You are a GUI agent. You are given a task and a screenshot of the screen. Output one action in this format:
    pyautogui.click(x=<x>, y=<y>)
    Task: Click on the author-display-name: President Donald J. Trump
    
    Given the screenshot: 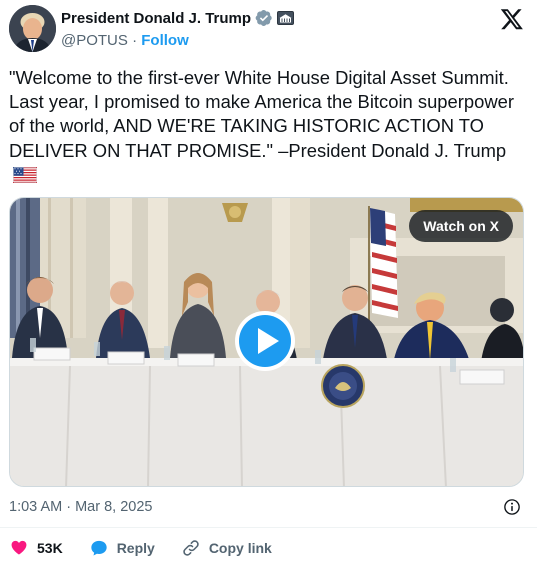 What is the action you would take?
    pyautogui.click(x=156, y=18)
    